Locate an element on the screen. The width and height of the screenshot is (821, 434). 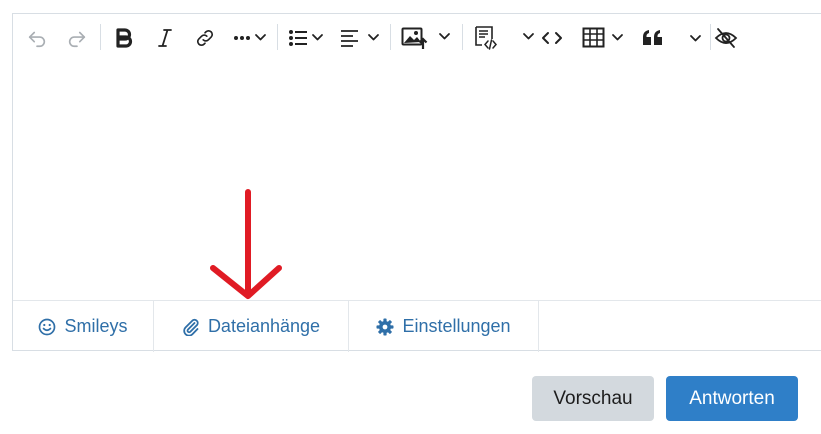
eye-slash-icon is located at coordinates (726, 38).